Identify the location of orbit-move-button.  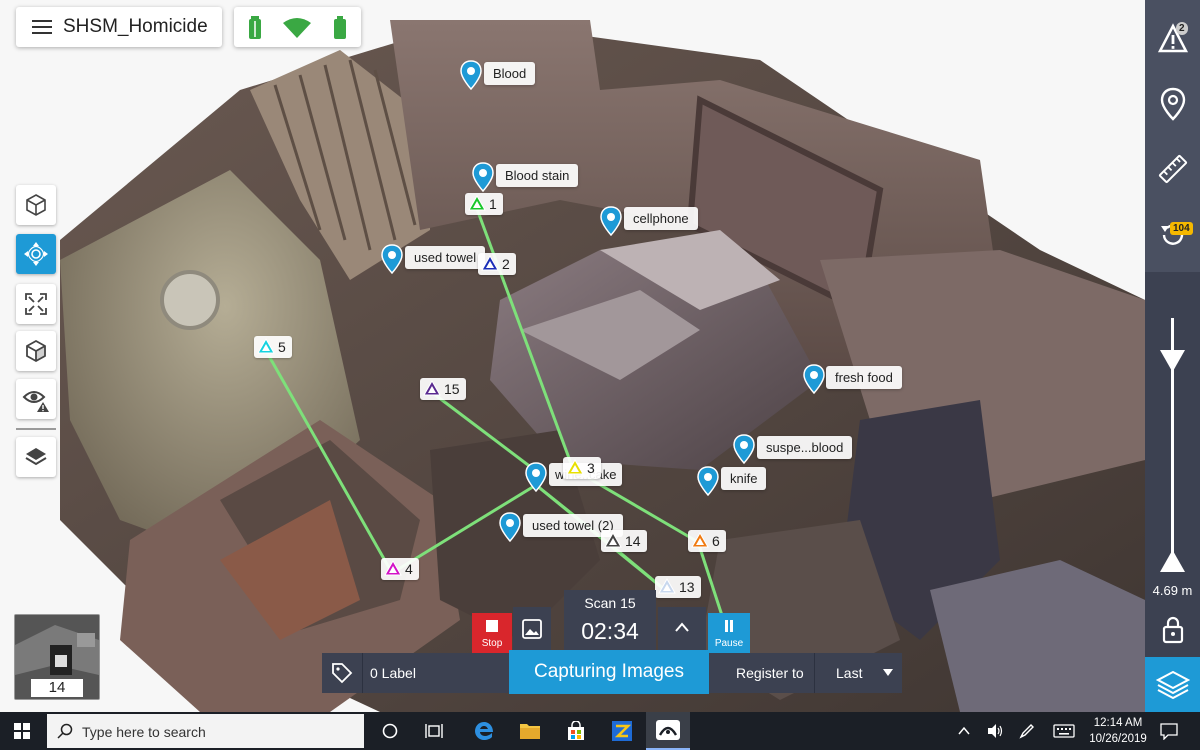
(36, 254).